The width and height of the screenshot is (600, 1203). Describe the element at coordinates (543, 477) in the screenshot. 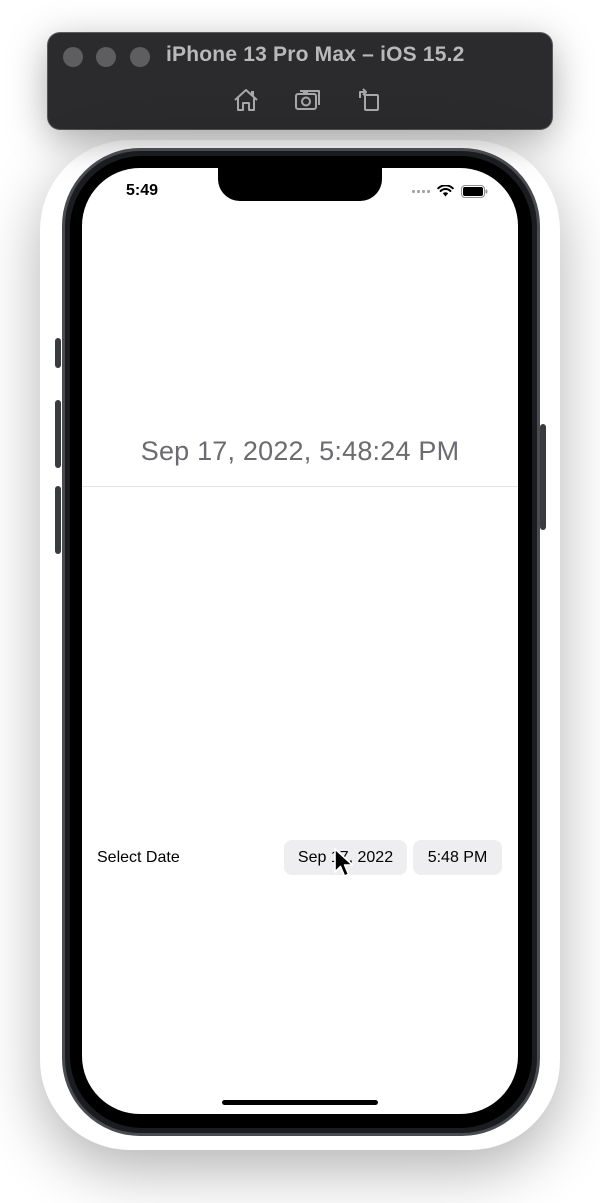

I see `power-button` at that location.